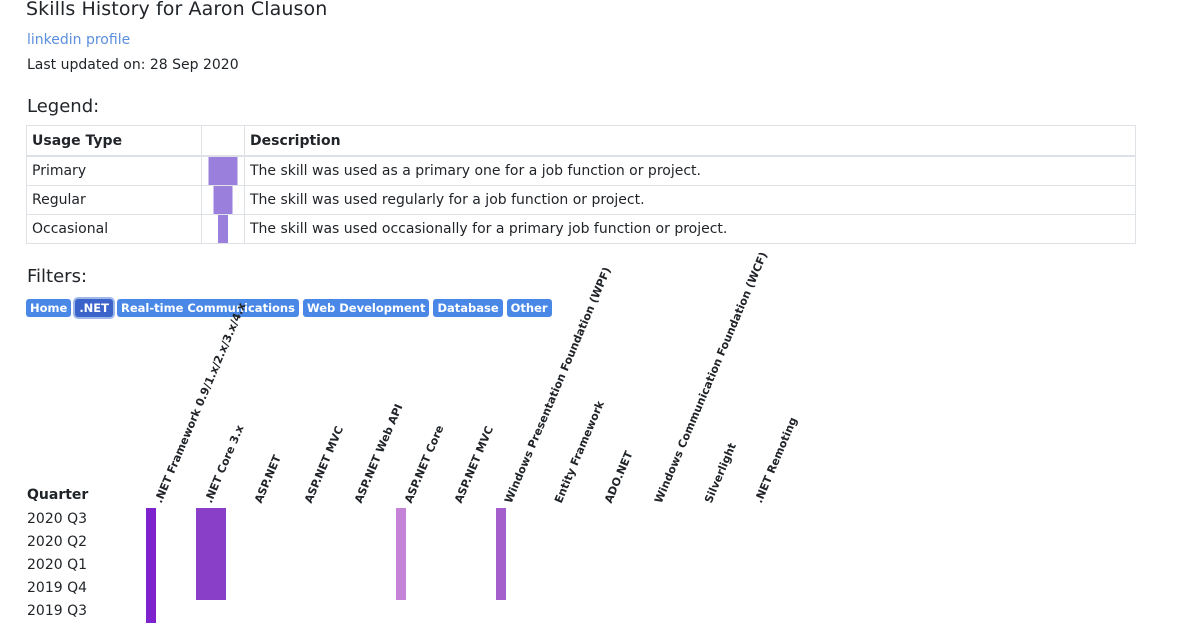  What do you see at coordinates (114, 170) in the screenshot?
I see `legend-type-label: Primary` at bounding box center [114, 170].